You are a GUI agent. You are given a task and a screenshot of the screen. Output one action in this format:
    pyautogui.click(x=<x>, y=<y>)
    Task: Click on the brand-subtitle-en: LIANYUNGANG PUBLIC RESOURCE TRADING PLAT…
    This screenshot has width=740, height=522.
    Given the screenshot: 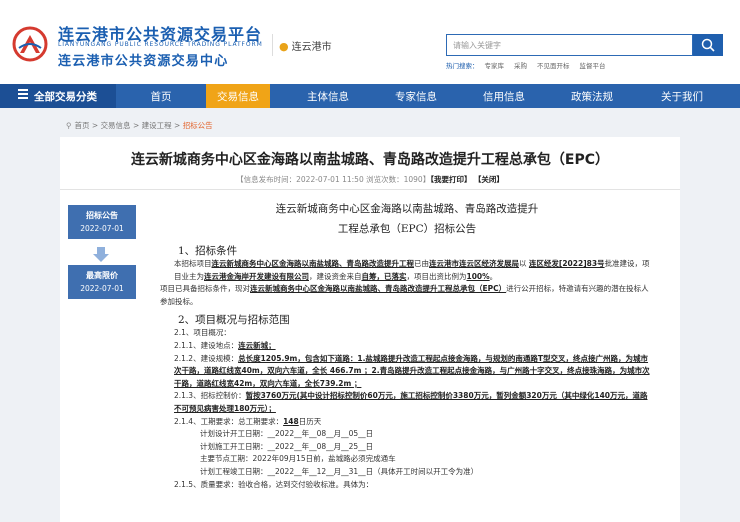 What is the action you would take?
    pyautogui.click(x=160, y=44)
    